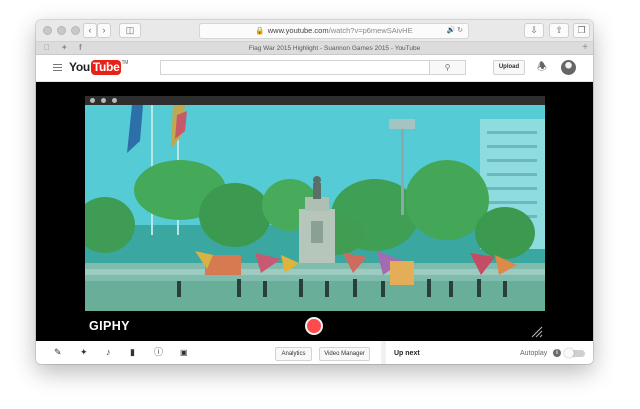 This screenshot has height=409, width=640. What do you see at coordinates (64, 47) in the screenshot?
I see `twitter-favorite-icon: ✦` at bounding box center [64, 47].